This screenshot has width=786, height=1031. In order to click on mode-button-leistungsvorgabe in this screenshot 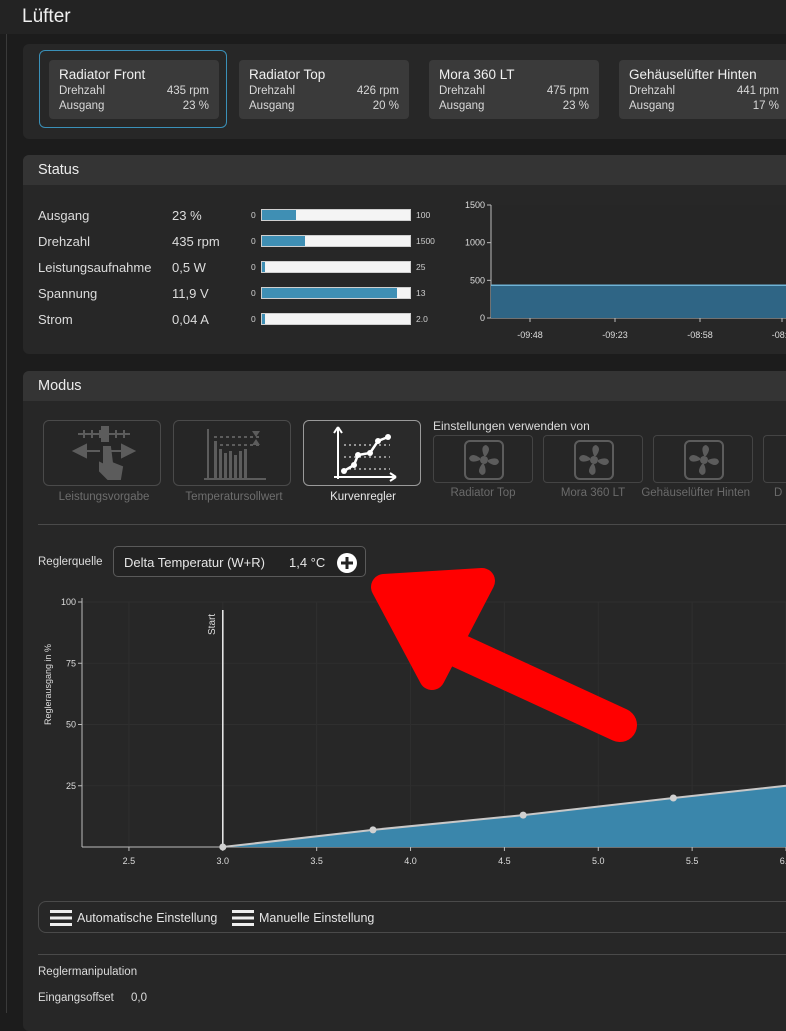, I will do `click(102, 453)`.